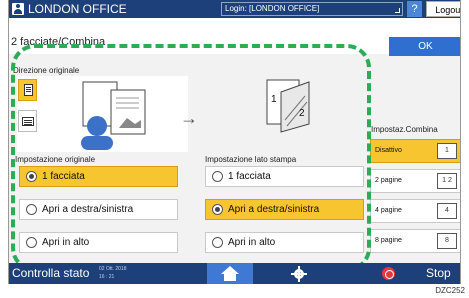  Describe the element at coordinates (424, 46) in the screenshot. I see `ok-button: OK` at that location.